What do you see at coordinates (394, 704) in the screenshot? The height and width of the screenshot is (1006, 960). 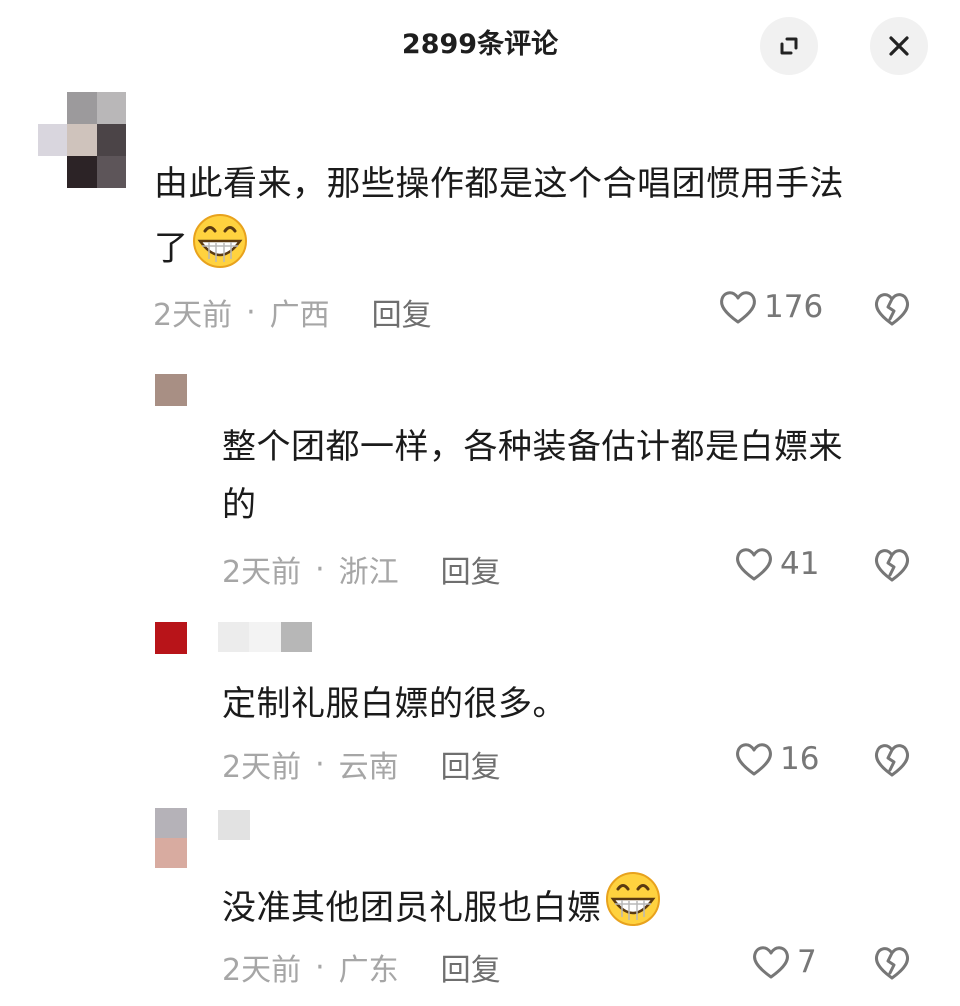 I see `comment-text: 定制礼服白嫖的很多。` at bounding box center [394, 704].